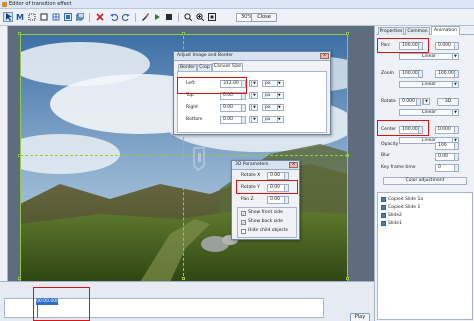 The height and width of the screenshot is (321, 474). Describe the element at coordinates (360, 317) in the screenshot. I see `play-button: Play` at that location.